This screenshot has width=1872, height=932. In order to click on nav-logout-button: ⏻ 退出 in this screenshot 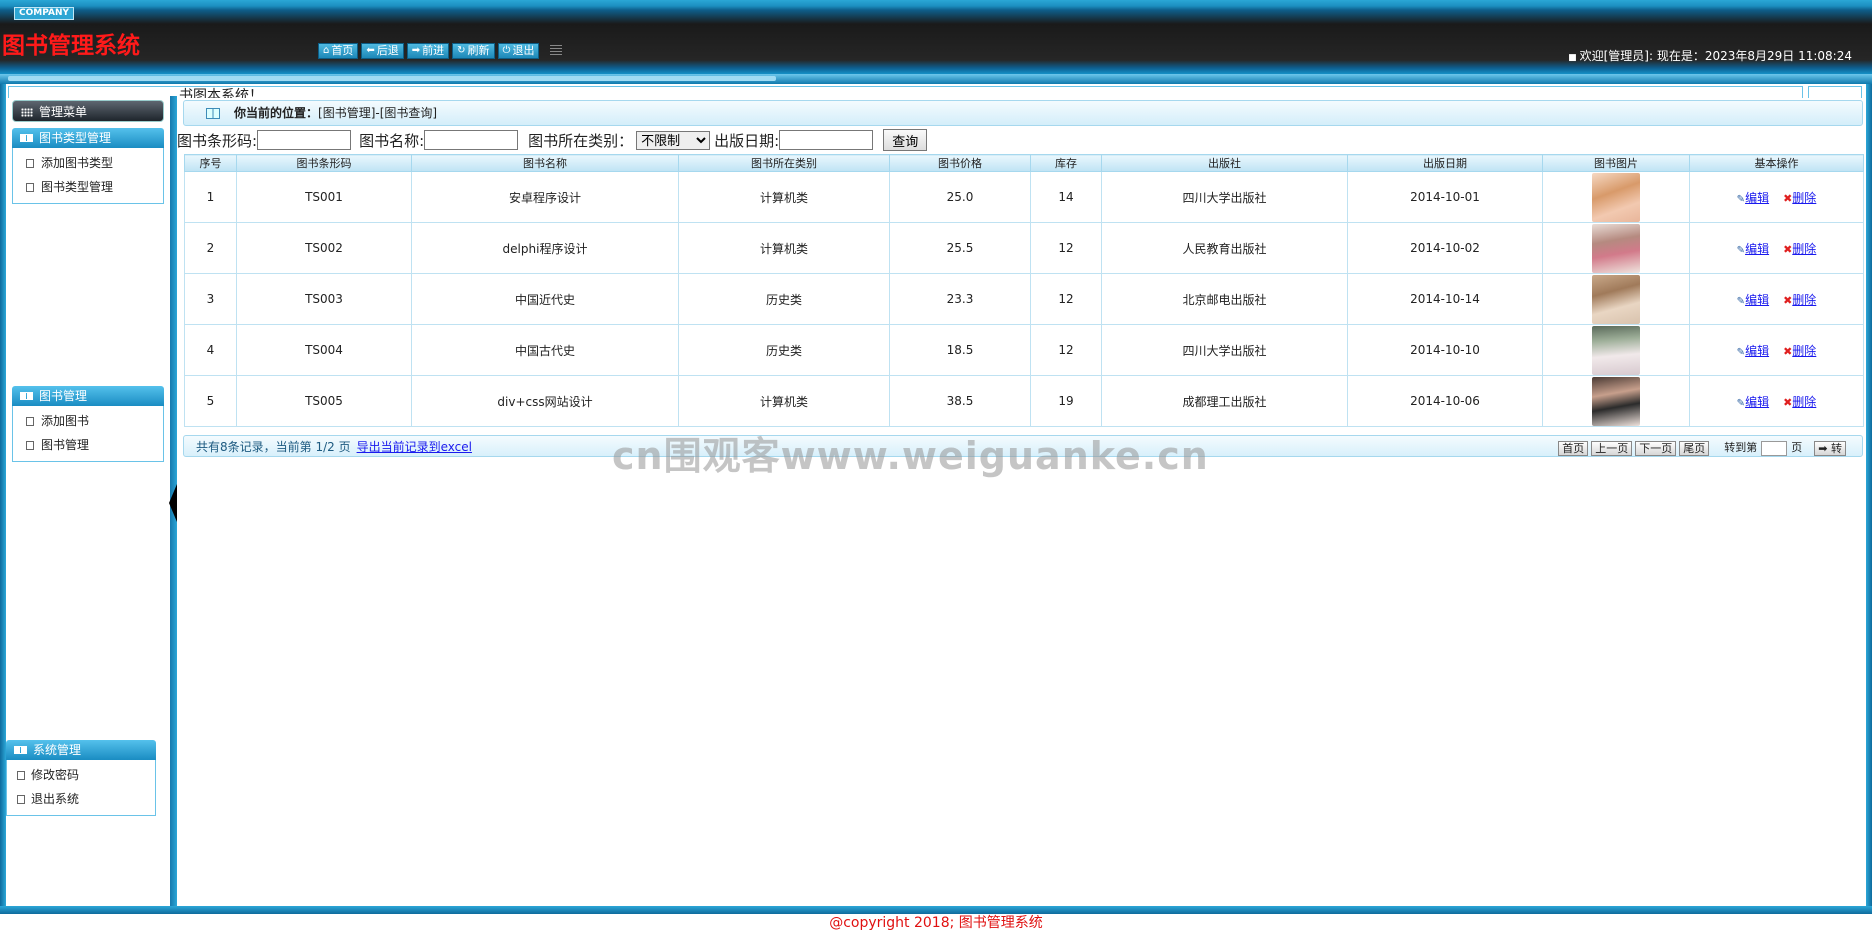, I will do `click(518, 51)`.